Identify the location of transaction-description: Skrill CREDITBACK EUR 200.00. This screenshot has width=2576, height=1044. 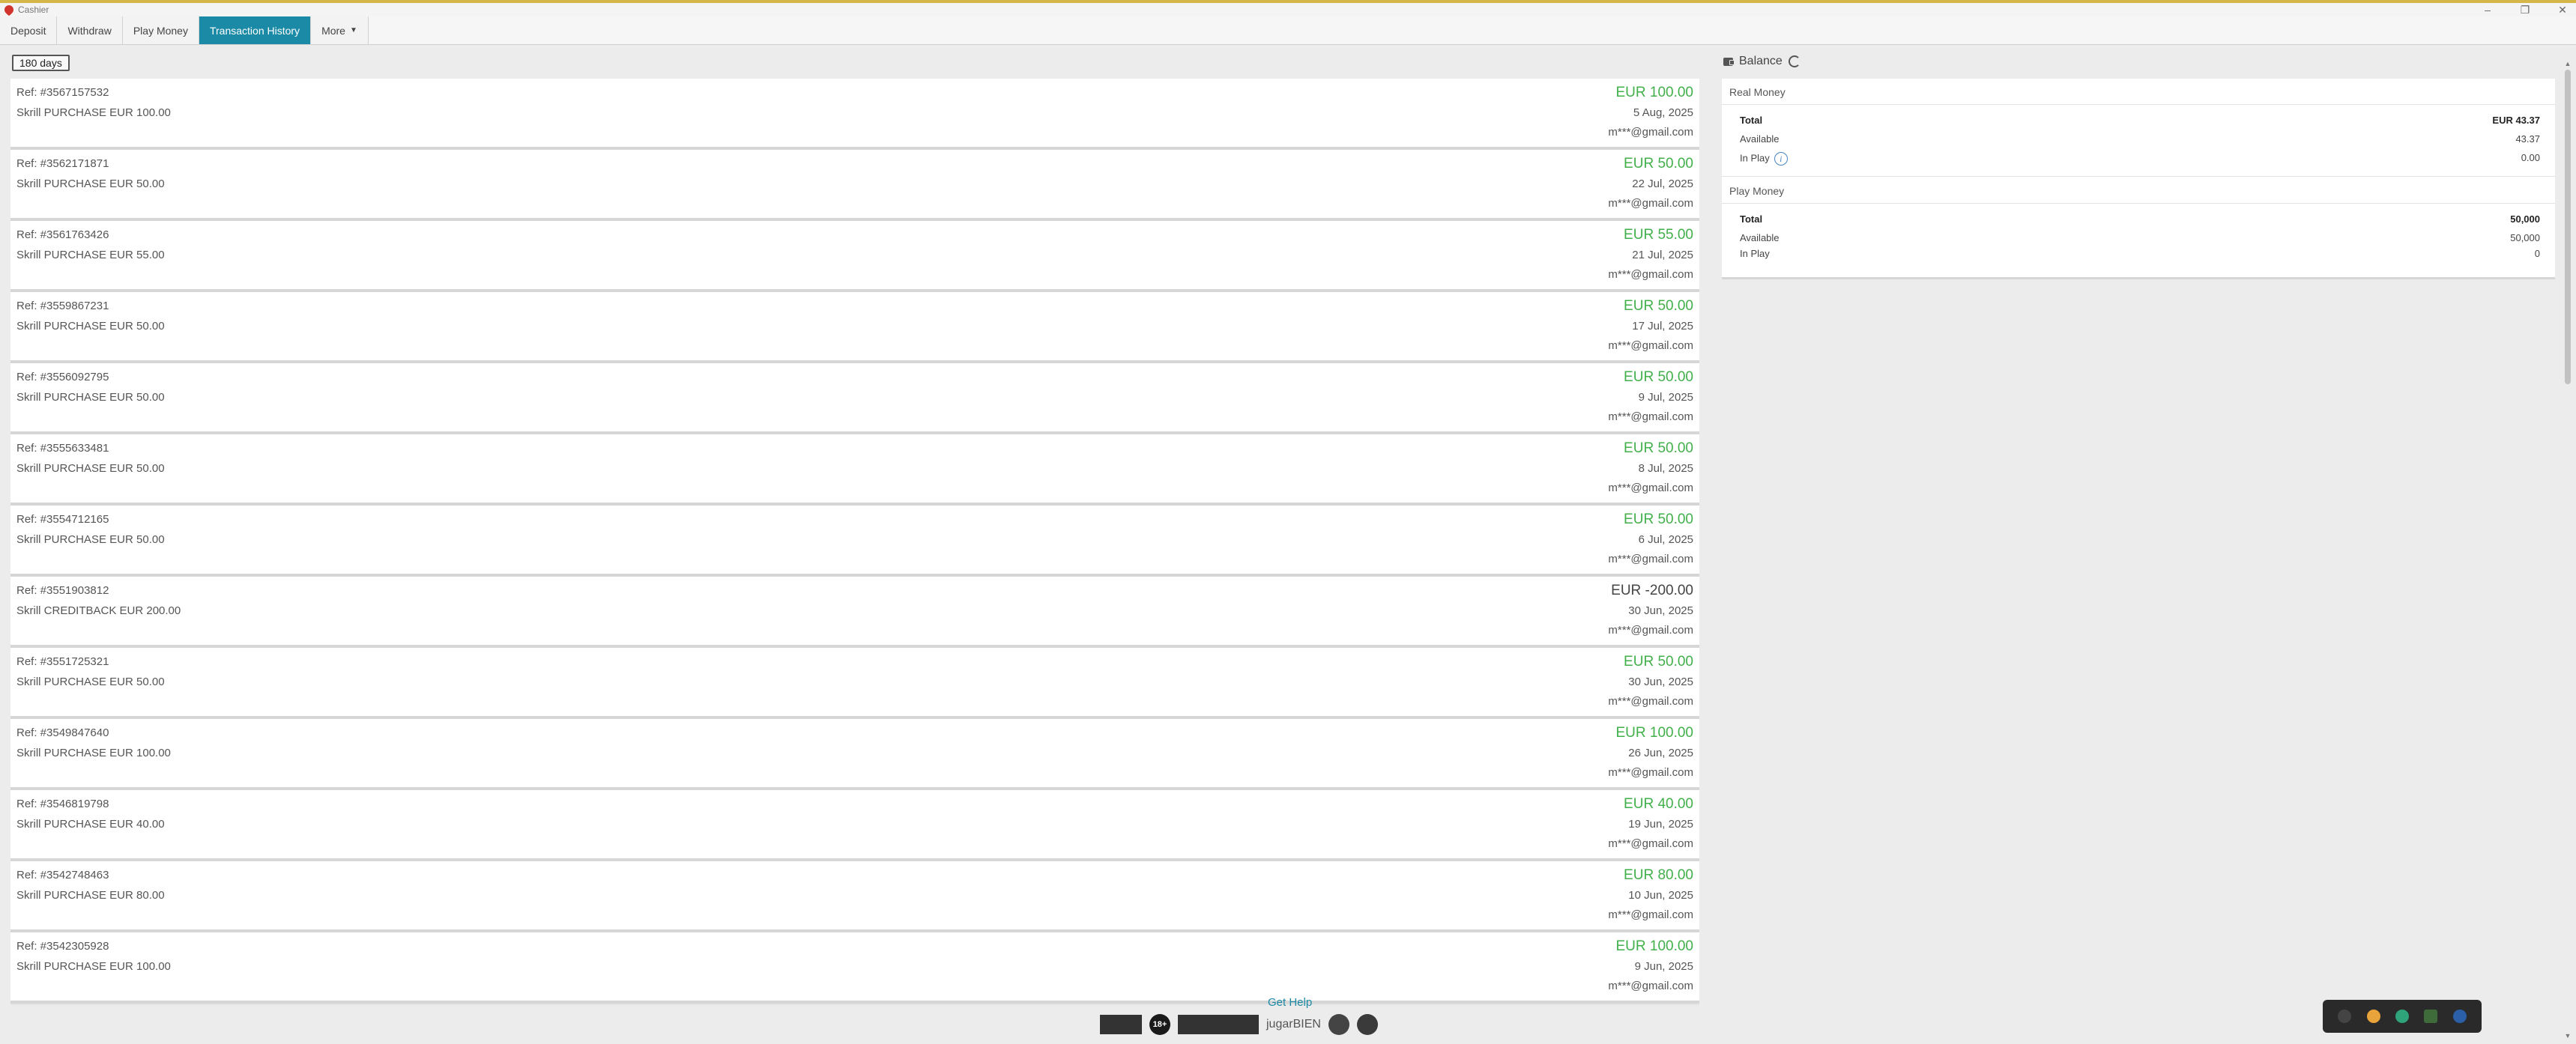
(98, 610).